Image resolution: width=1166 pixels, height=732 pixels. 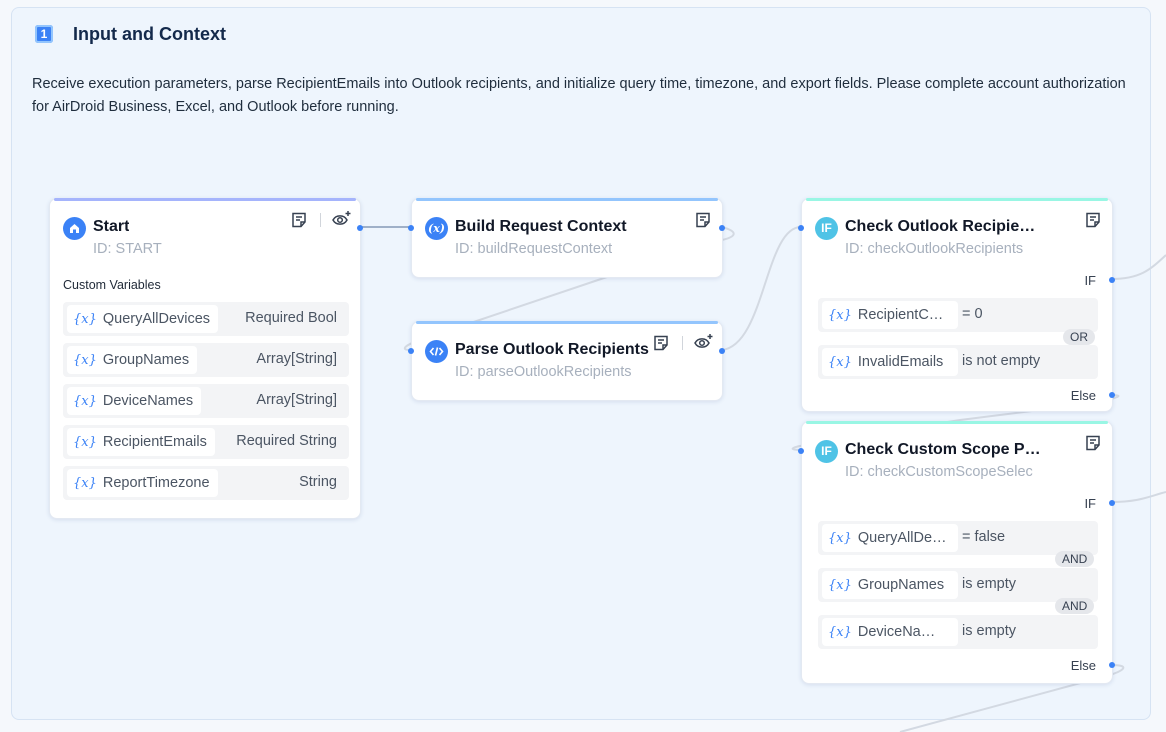 What do you see at coordinates (156, 319) in the screenshot?
I see `variable-name: QueryAllDevices` at bounding box center [156, 319].